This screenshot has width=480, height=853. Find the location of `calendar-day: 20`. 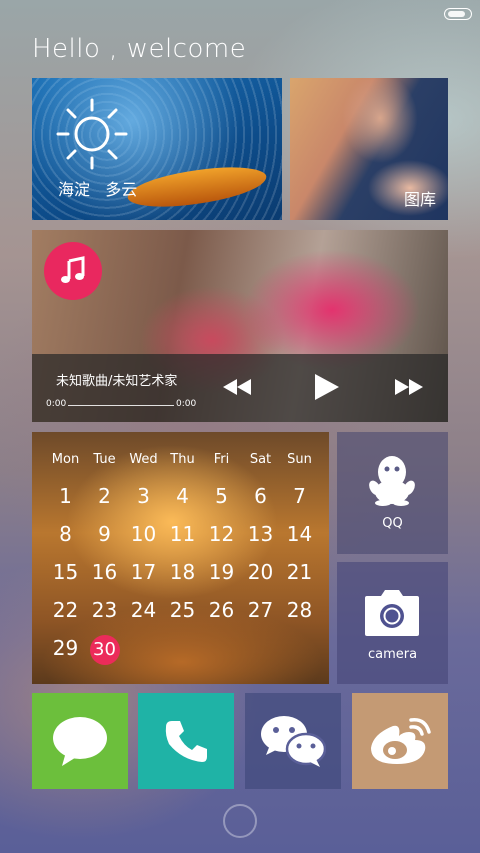

calendar-day: 20 is located at coordinates (260, 572).